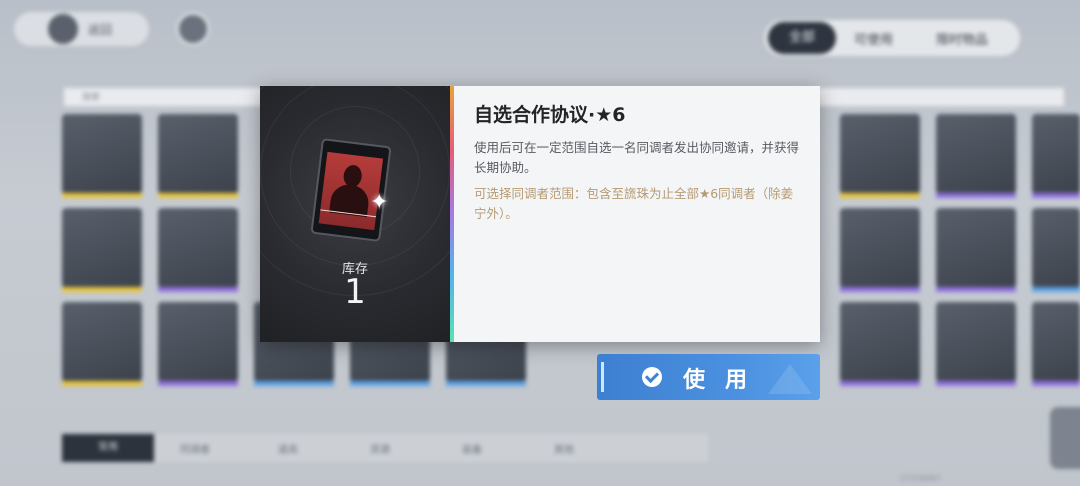 This screenshot has height=486, width=1080. What do you see at coordinates (1065, 438) in the screenshot?
I see `side-menu-button` at bounding box center [1065, 438].